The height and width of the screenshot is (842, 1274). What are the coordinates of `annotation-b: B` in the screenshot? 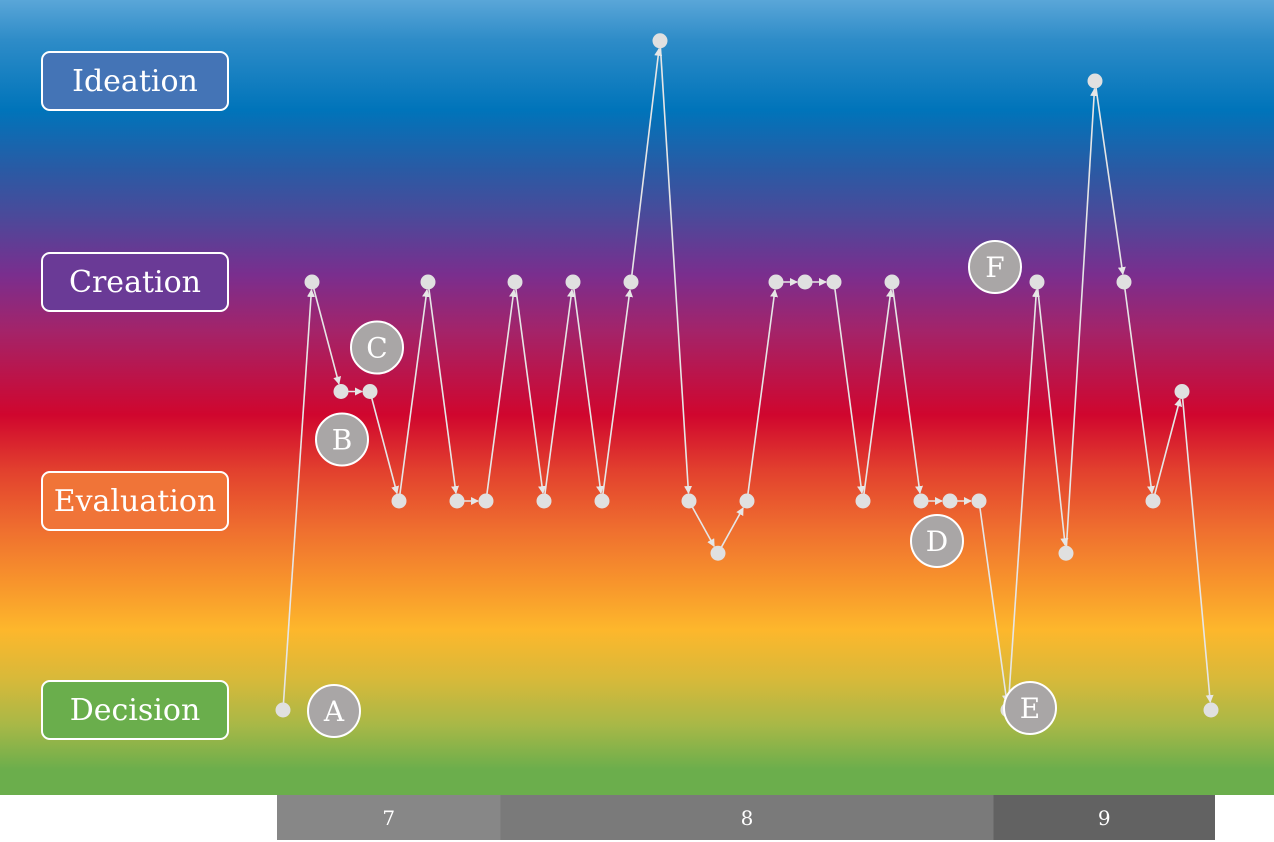 It's located at (342, 439).